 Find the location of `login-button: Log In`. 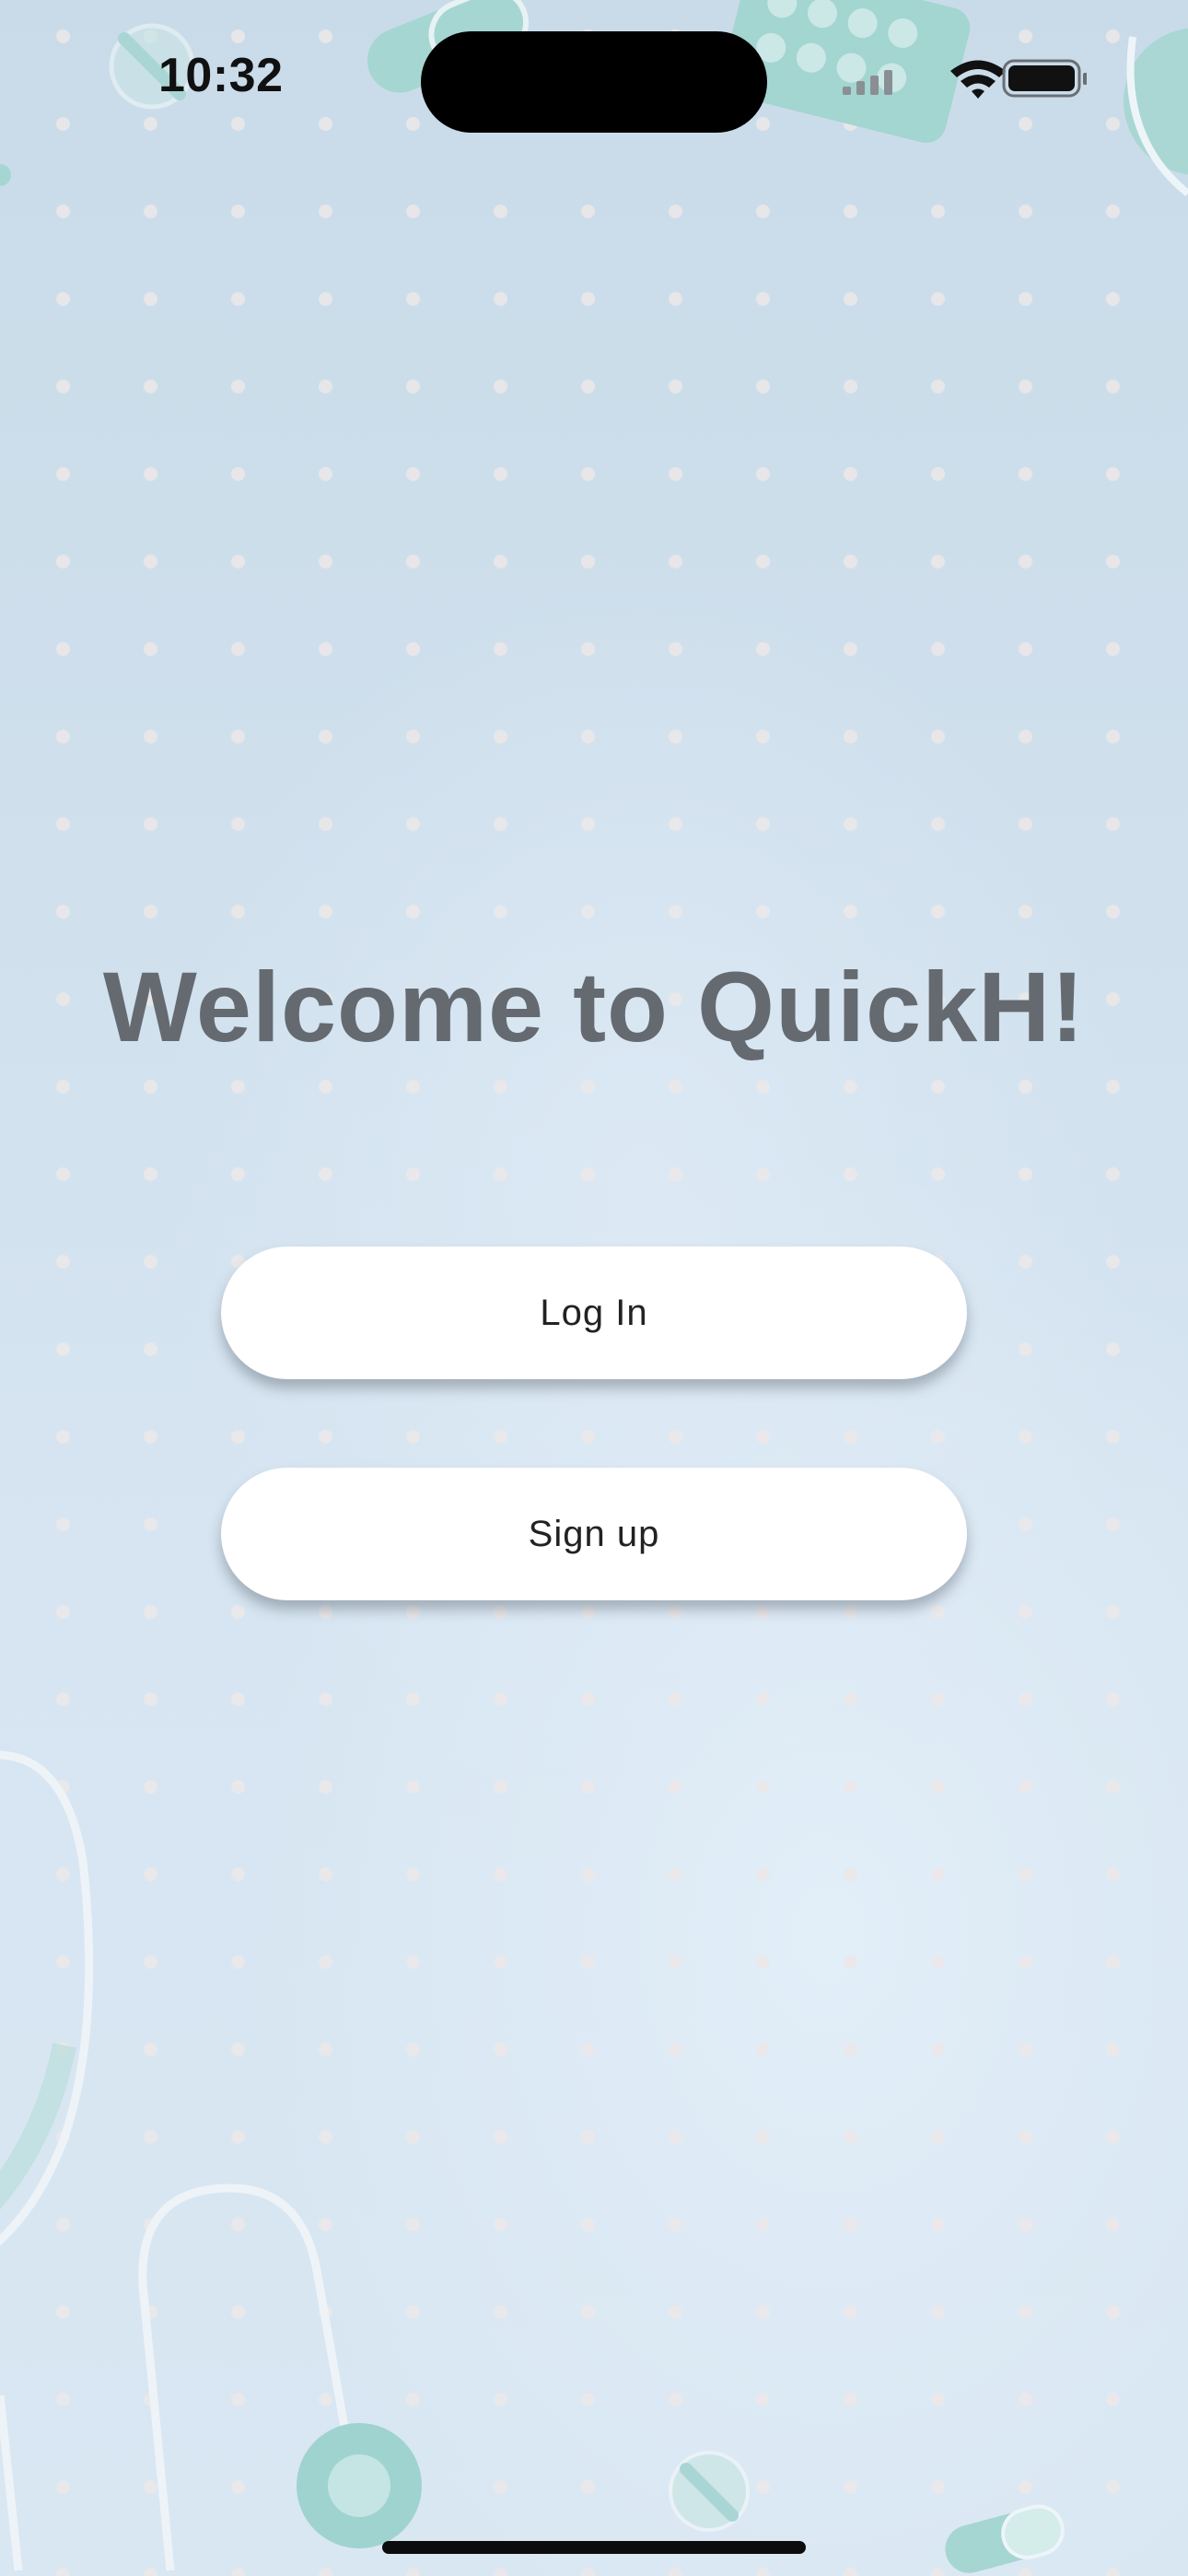

login-button: Log In is located at coordinates (594, 1313).